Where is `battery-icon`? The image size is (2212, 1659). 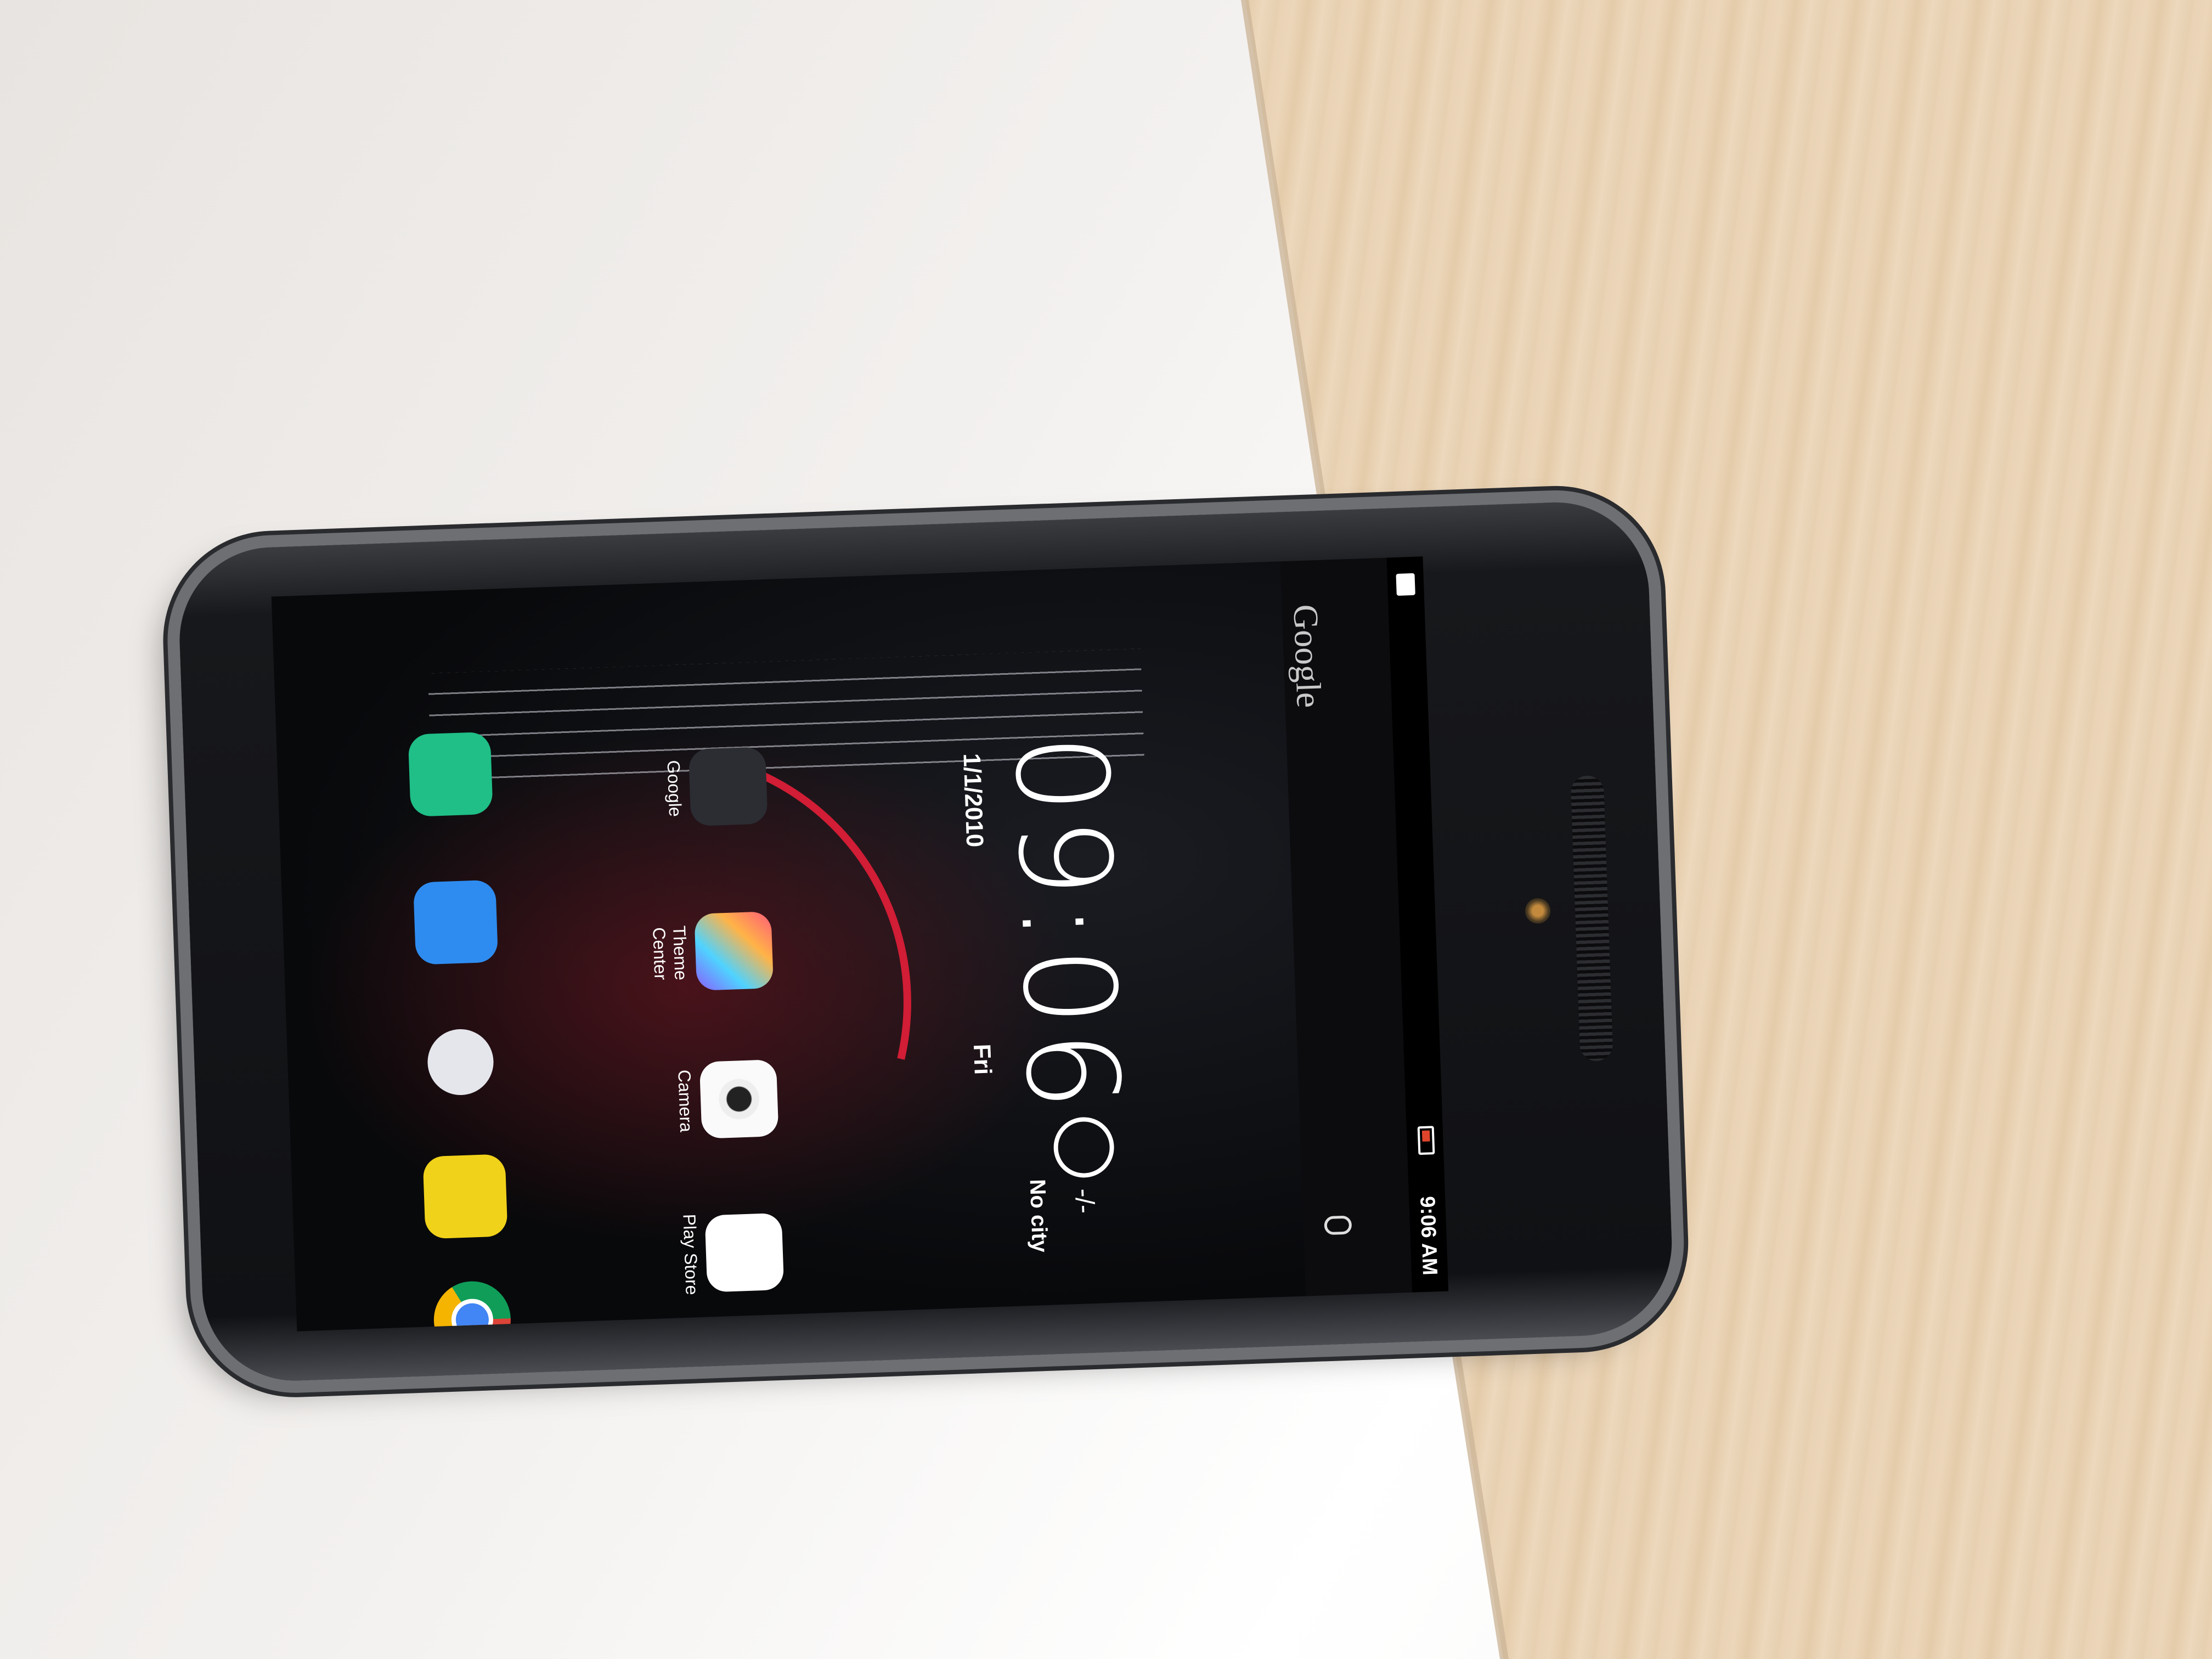
battery-icon is located at coordinates (1426, 1140).